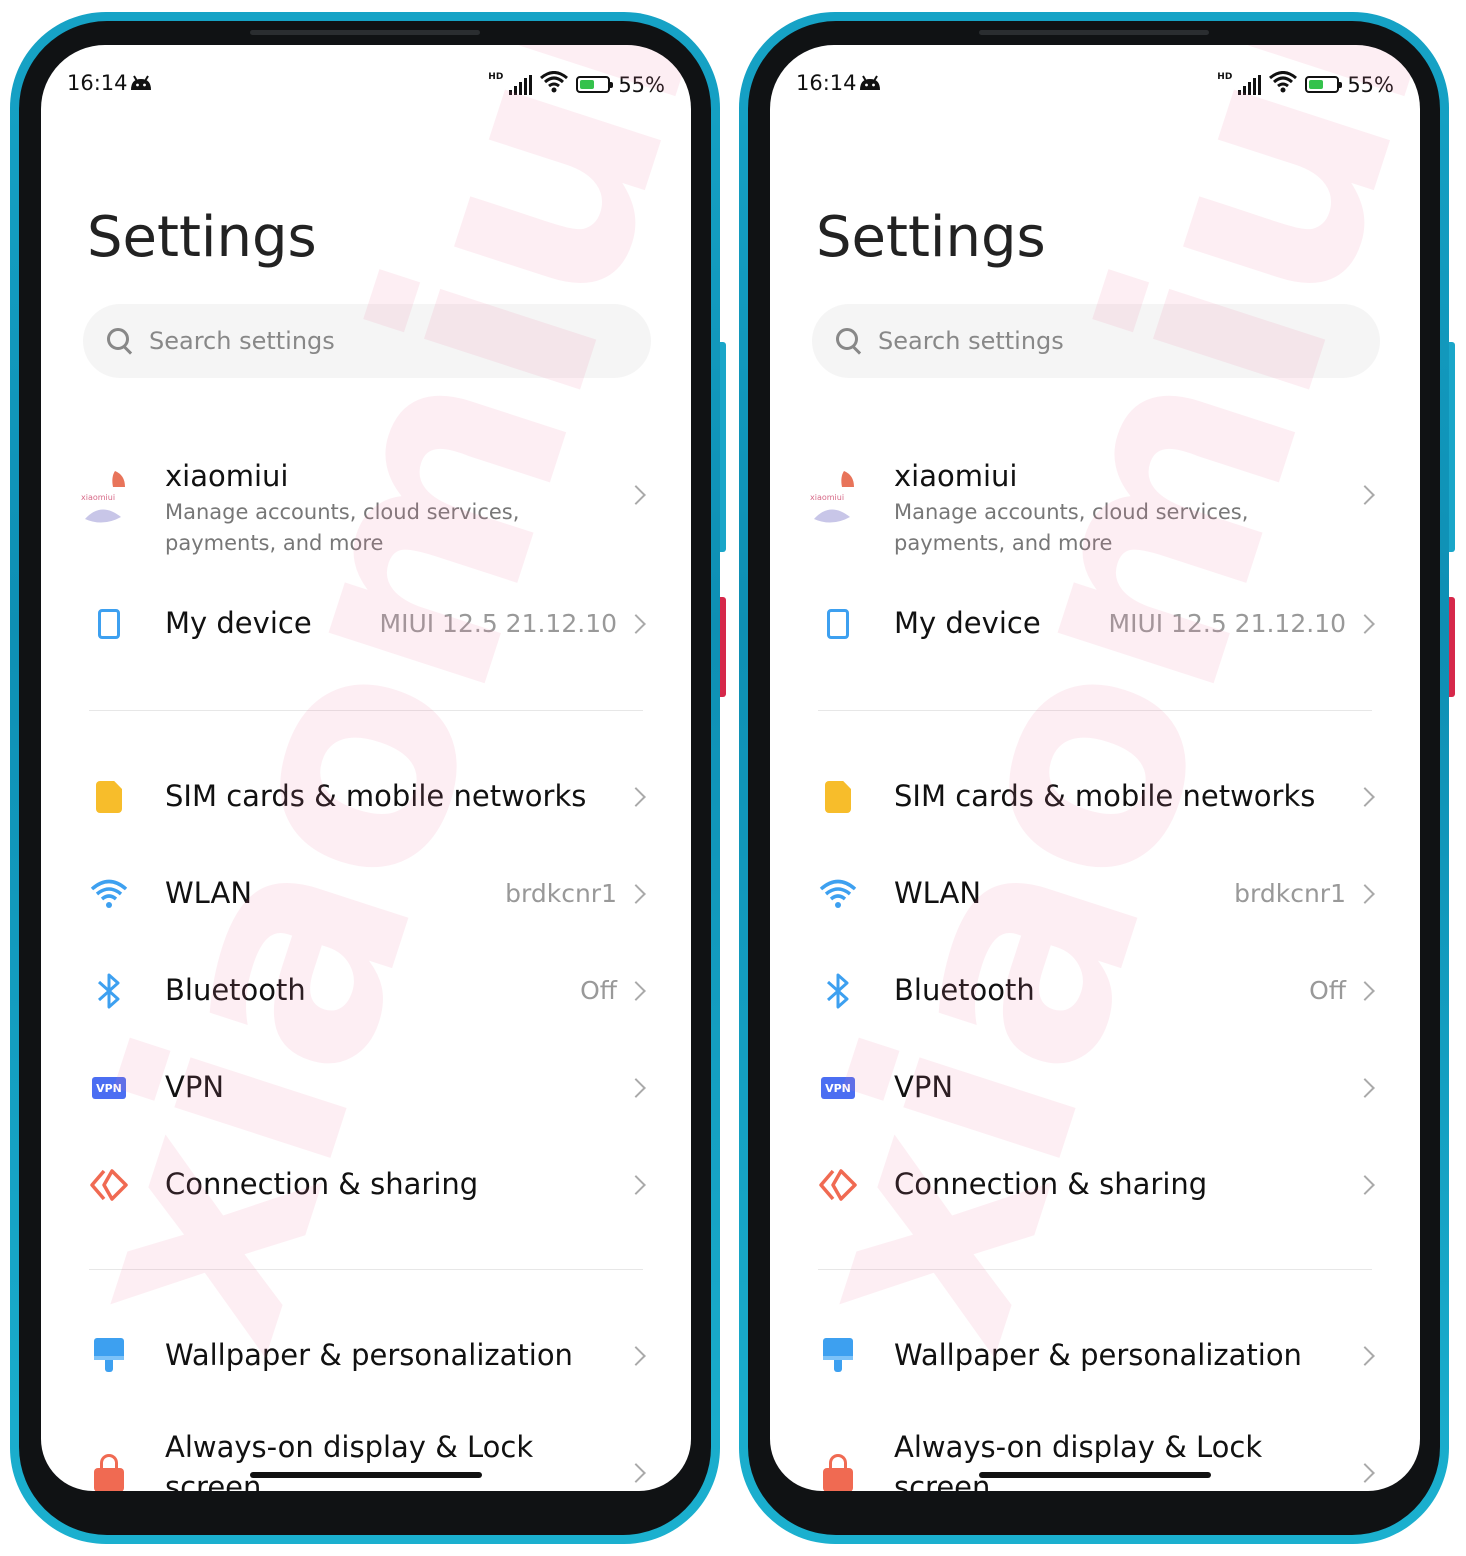  What do you see at coordinates (967, 623) in the screenshot?
I see `my-device-label: My device` at bounding box center [967, 623].